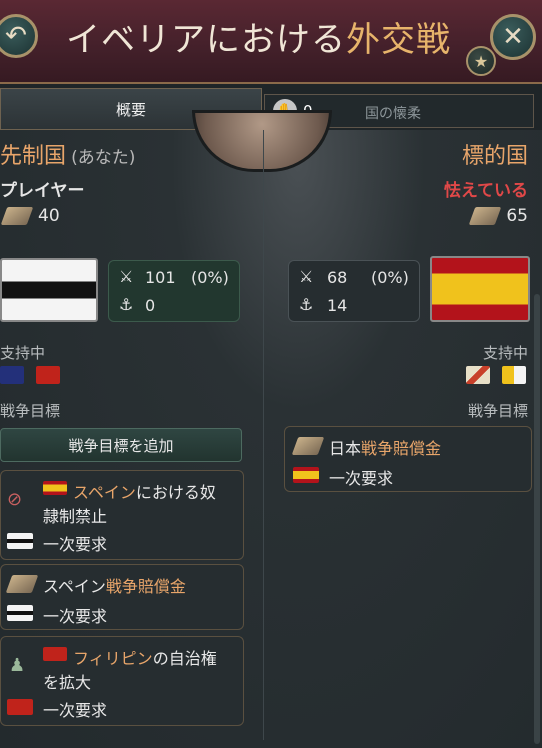 The image size is (542, 748). Describe the element at coordinates (481, 61) in the screenshot. I see `star-icon: ★` at that location.